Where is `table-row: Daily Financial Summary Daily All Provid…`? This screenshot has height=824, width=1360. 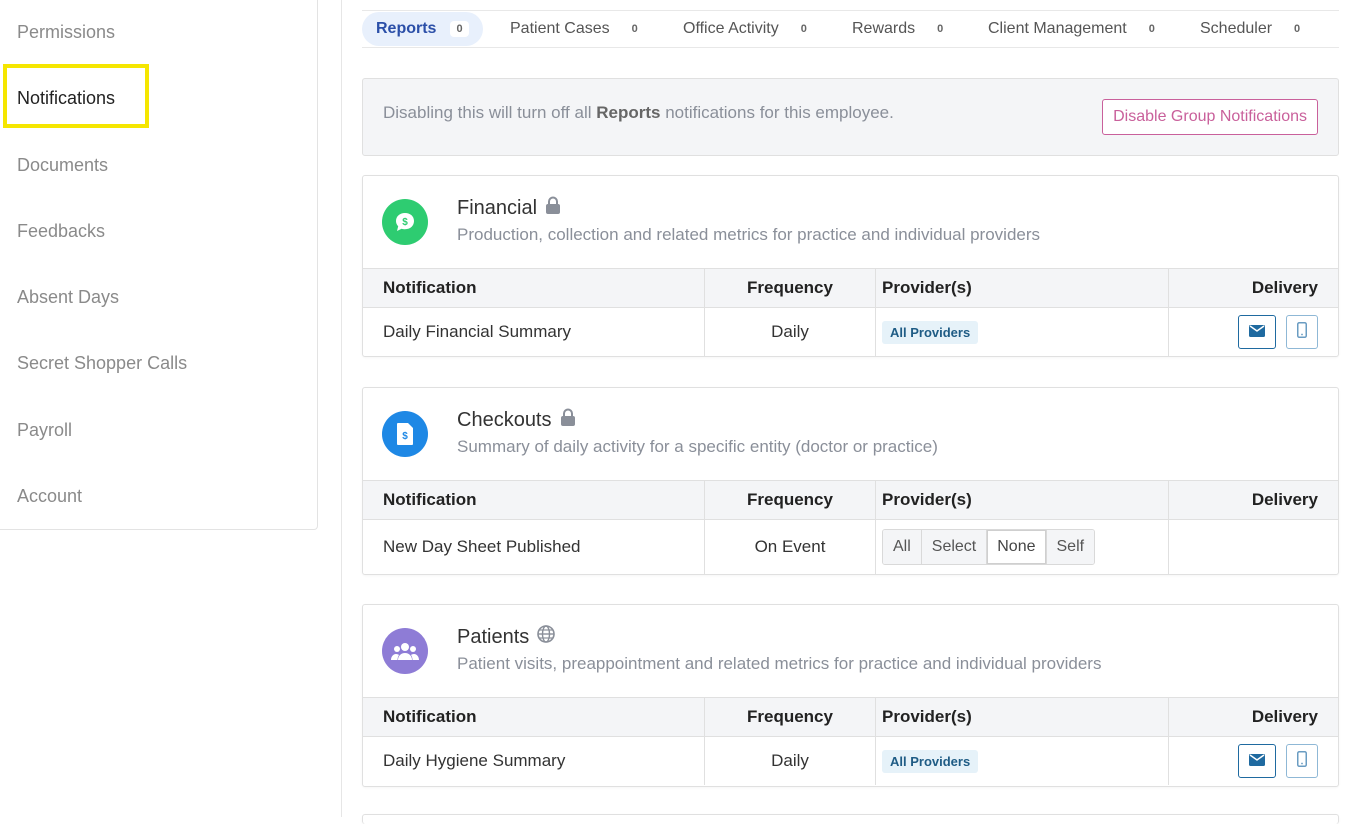
table-row: Daily Financial Summary Daily All Provid… is located at coordinates (850, 332).